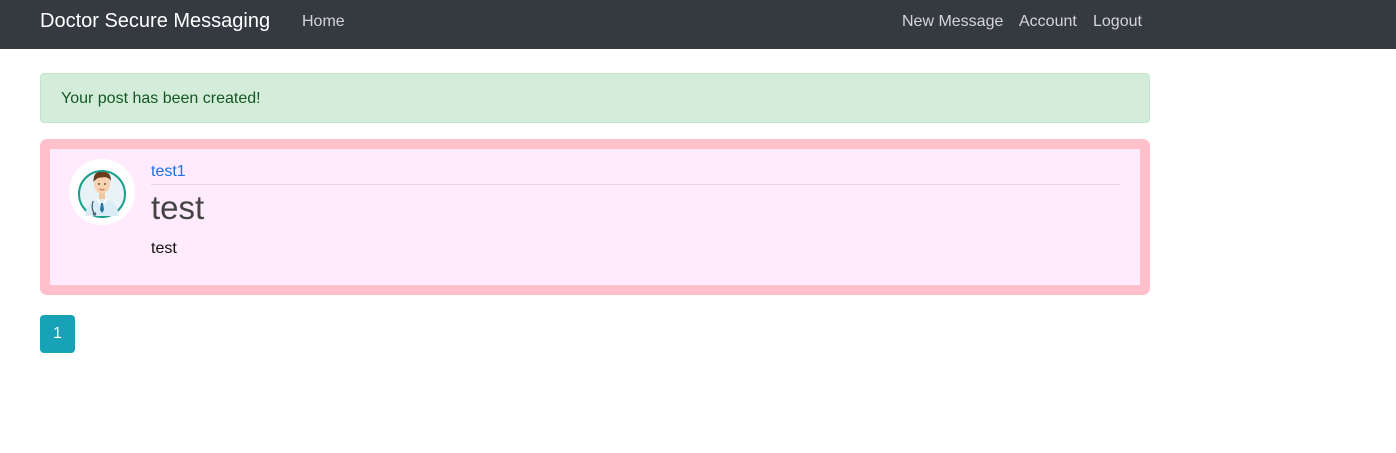 The height and width of the screenshot is (453, 1396). Describe the element at coordinates (161, 98) in the screenshot. I see `alert-message: Your post has been created!` at that location.